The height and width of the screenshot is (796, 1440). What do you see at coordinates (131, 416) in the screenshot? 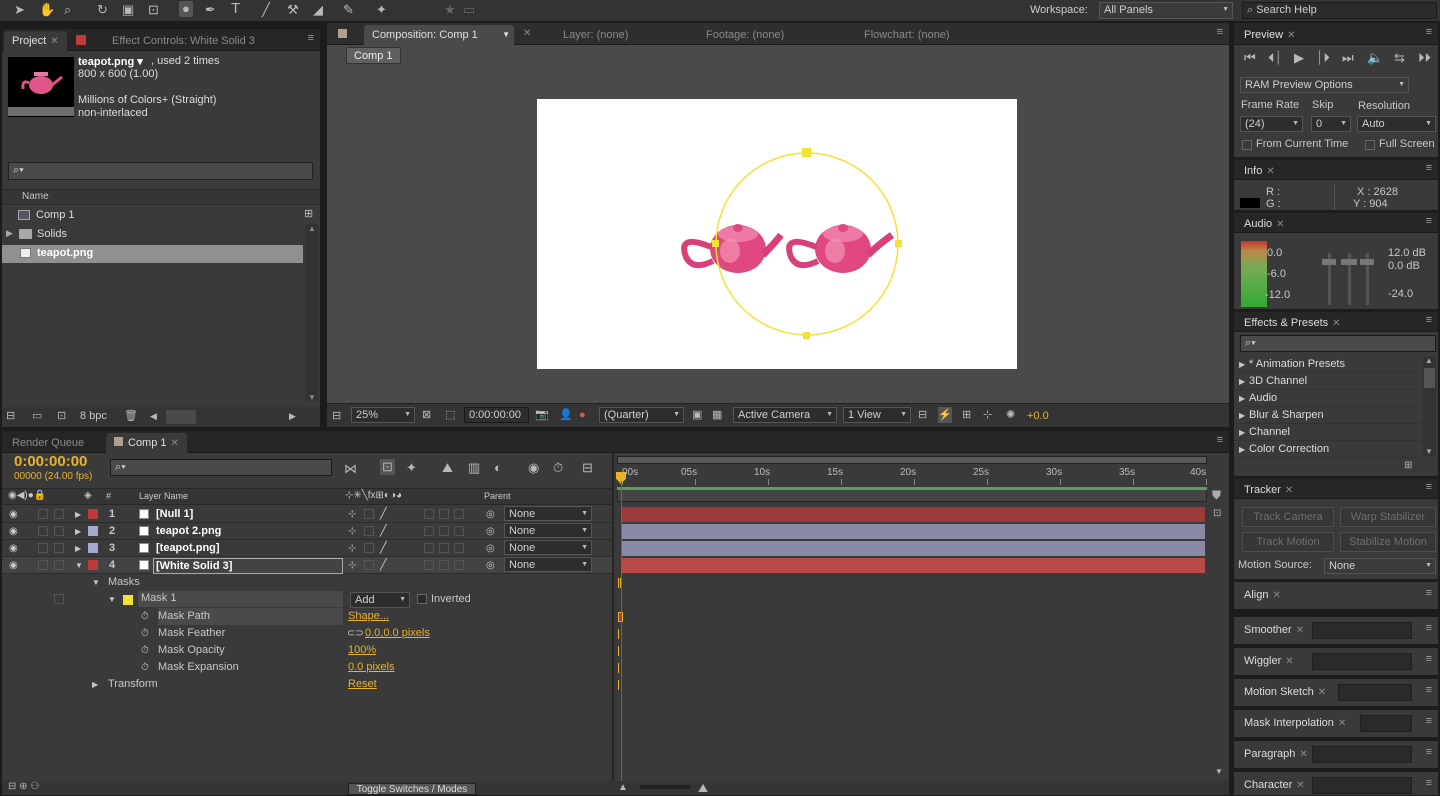
I see `trash-icon: 🗑` at bounding box center [131, 416].